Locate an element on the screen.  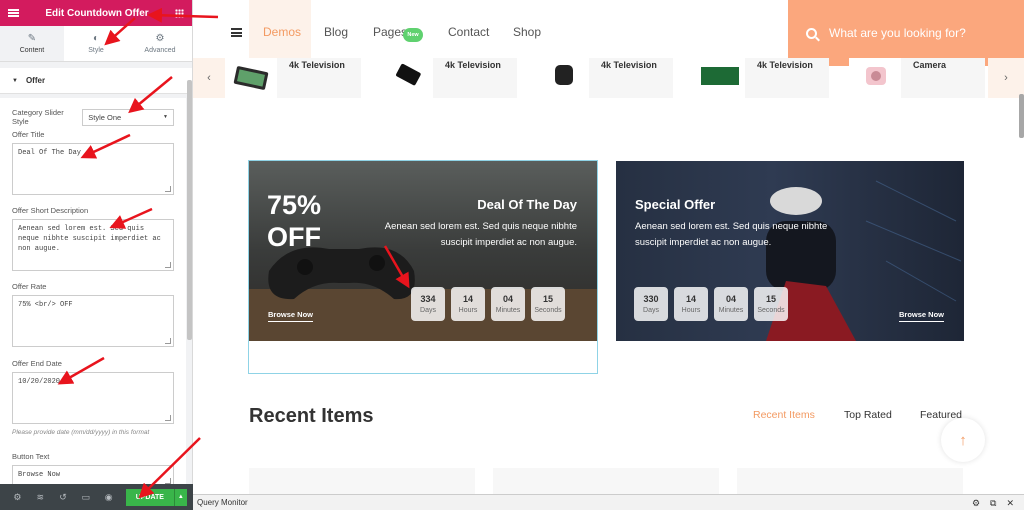
tablet-image is located at coordinates (251, 78).